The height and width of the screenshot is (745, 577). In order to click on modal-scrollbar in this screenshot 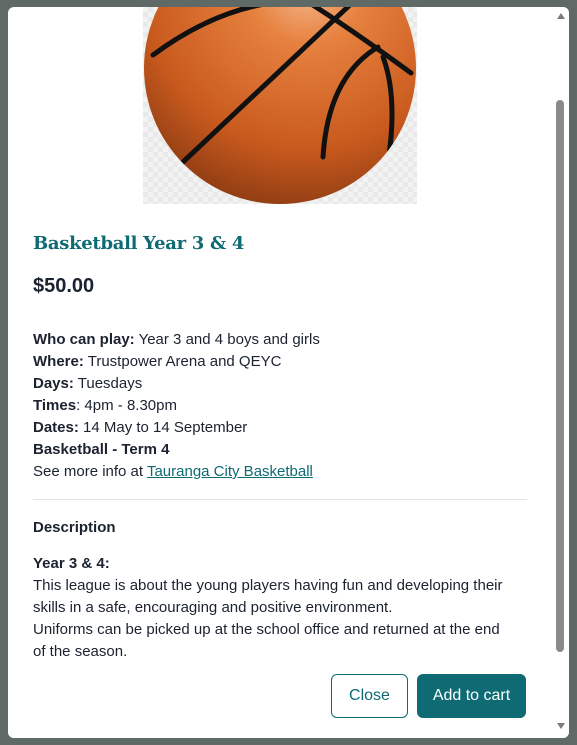, I will do `click(561, 372)`.